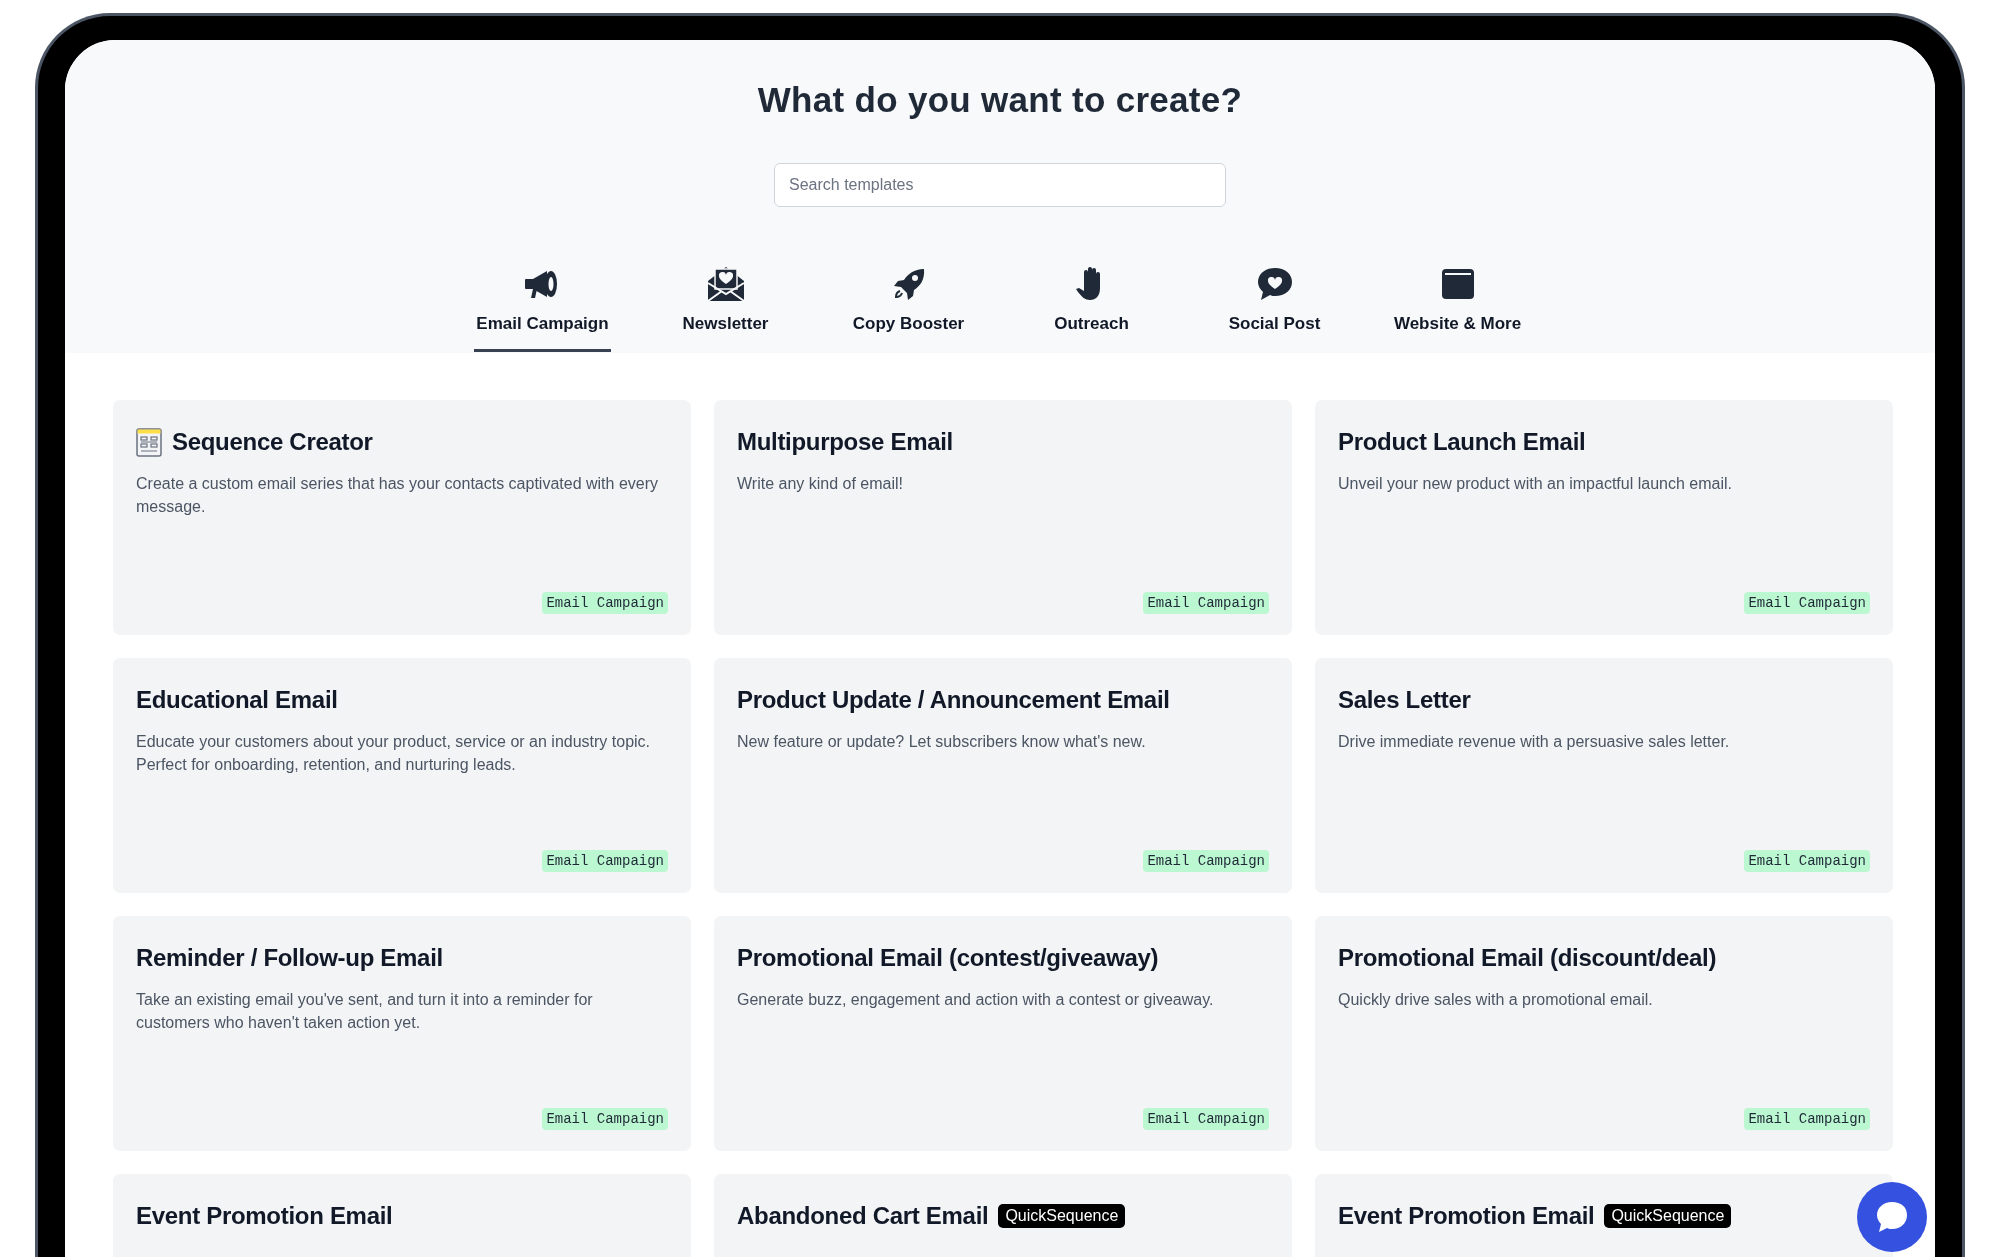  What do you see at coordinates (976, 1000) in the screenshot?
I see `card-description: Generate buzz, engagement and action with a contest or giveaway.` at bounding box center [976, 1000].